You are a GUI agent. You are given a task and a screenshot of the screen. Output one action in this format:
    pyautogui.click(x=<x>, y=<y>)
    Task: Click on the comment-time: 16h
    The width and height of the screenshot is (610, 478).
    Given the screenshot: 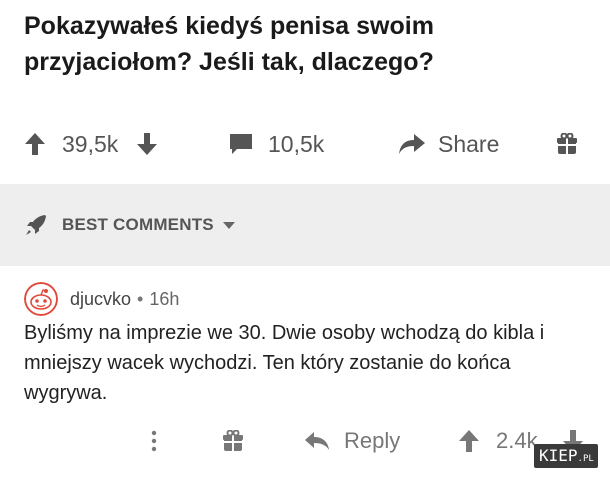 What is the action you would take?
    pyautogui.click(x=164, y=298)
    